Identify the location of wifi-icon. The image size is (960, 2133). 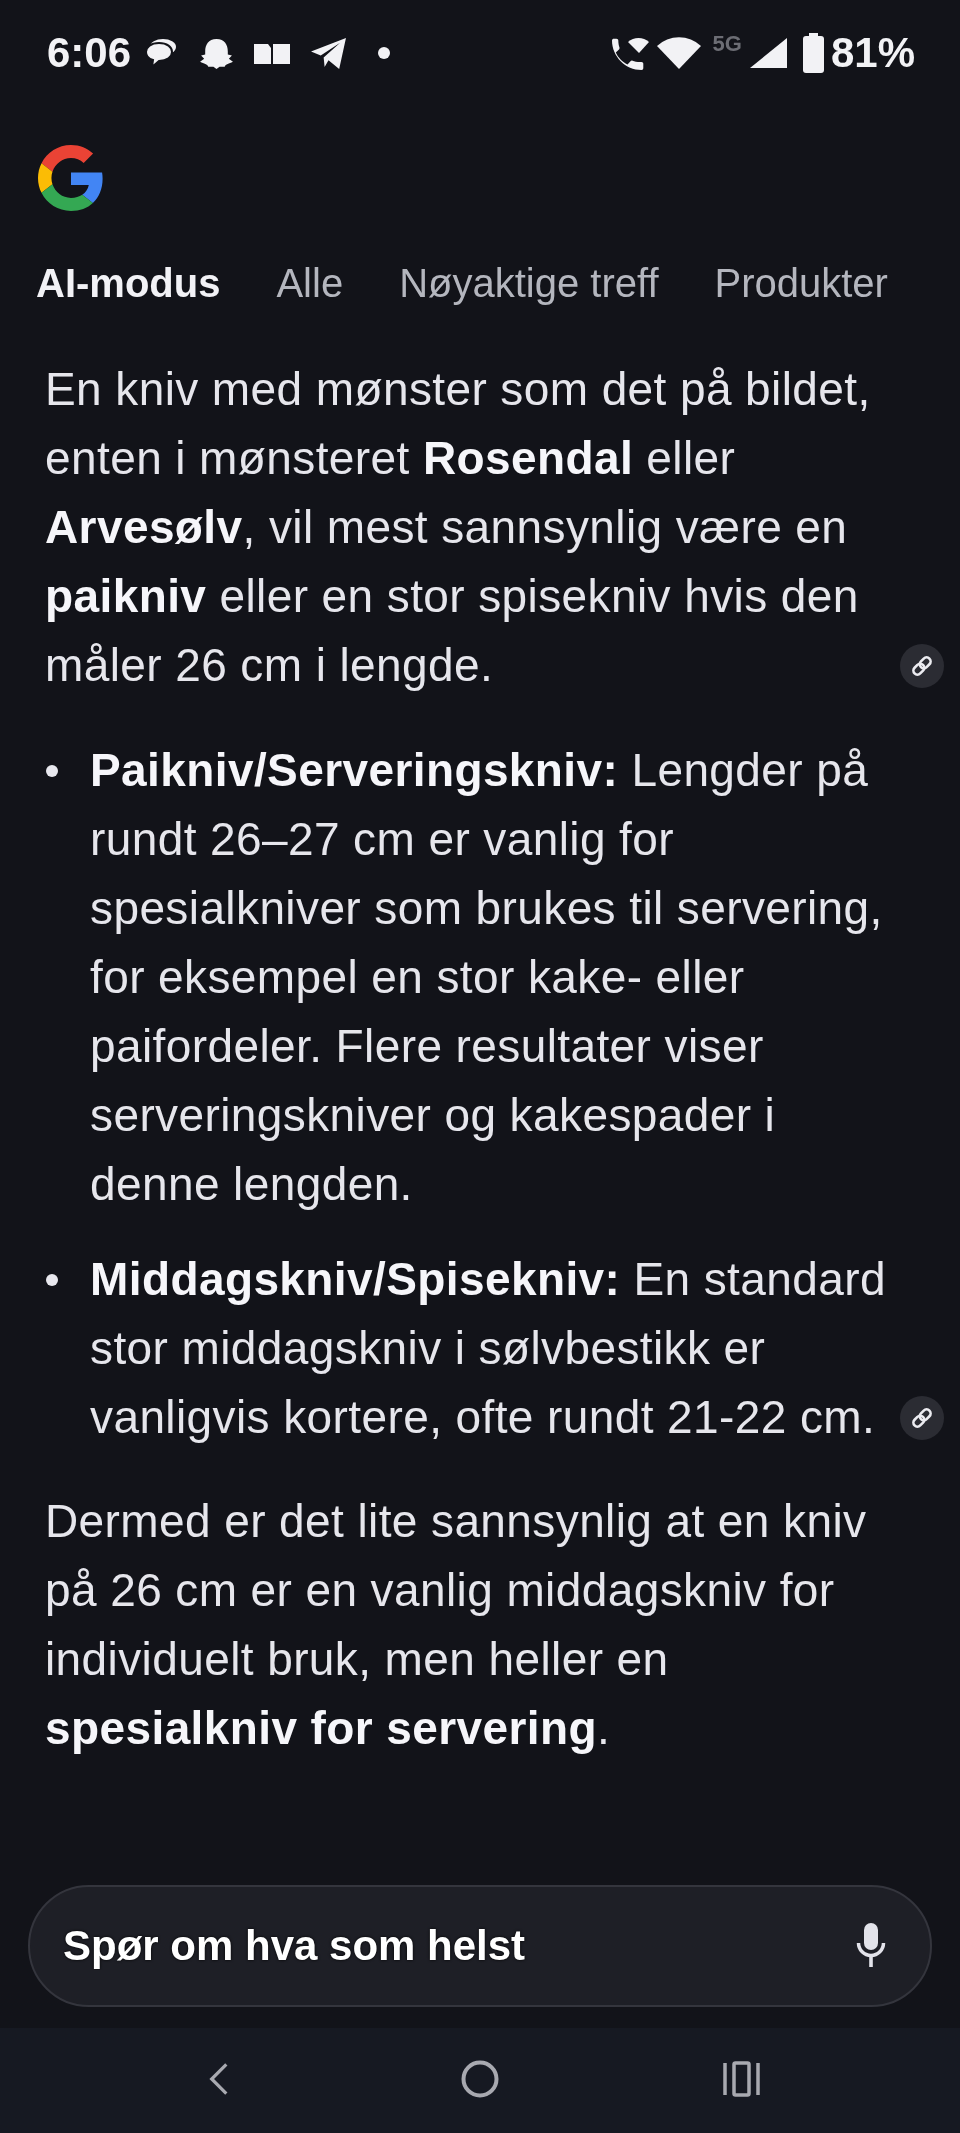
(678, 53).